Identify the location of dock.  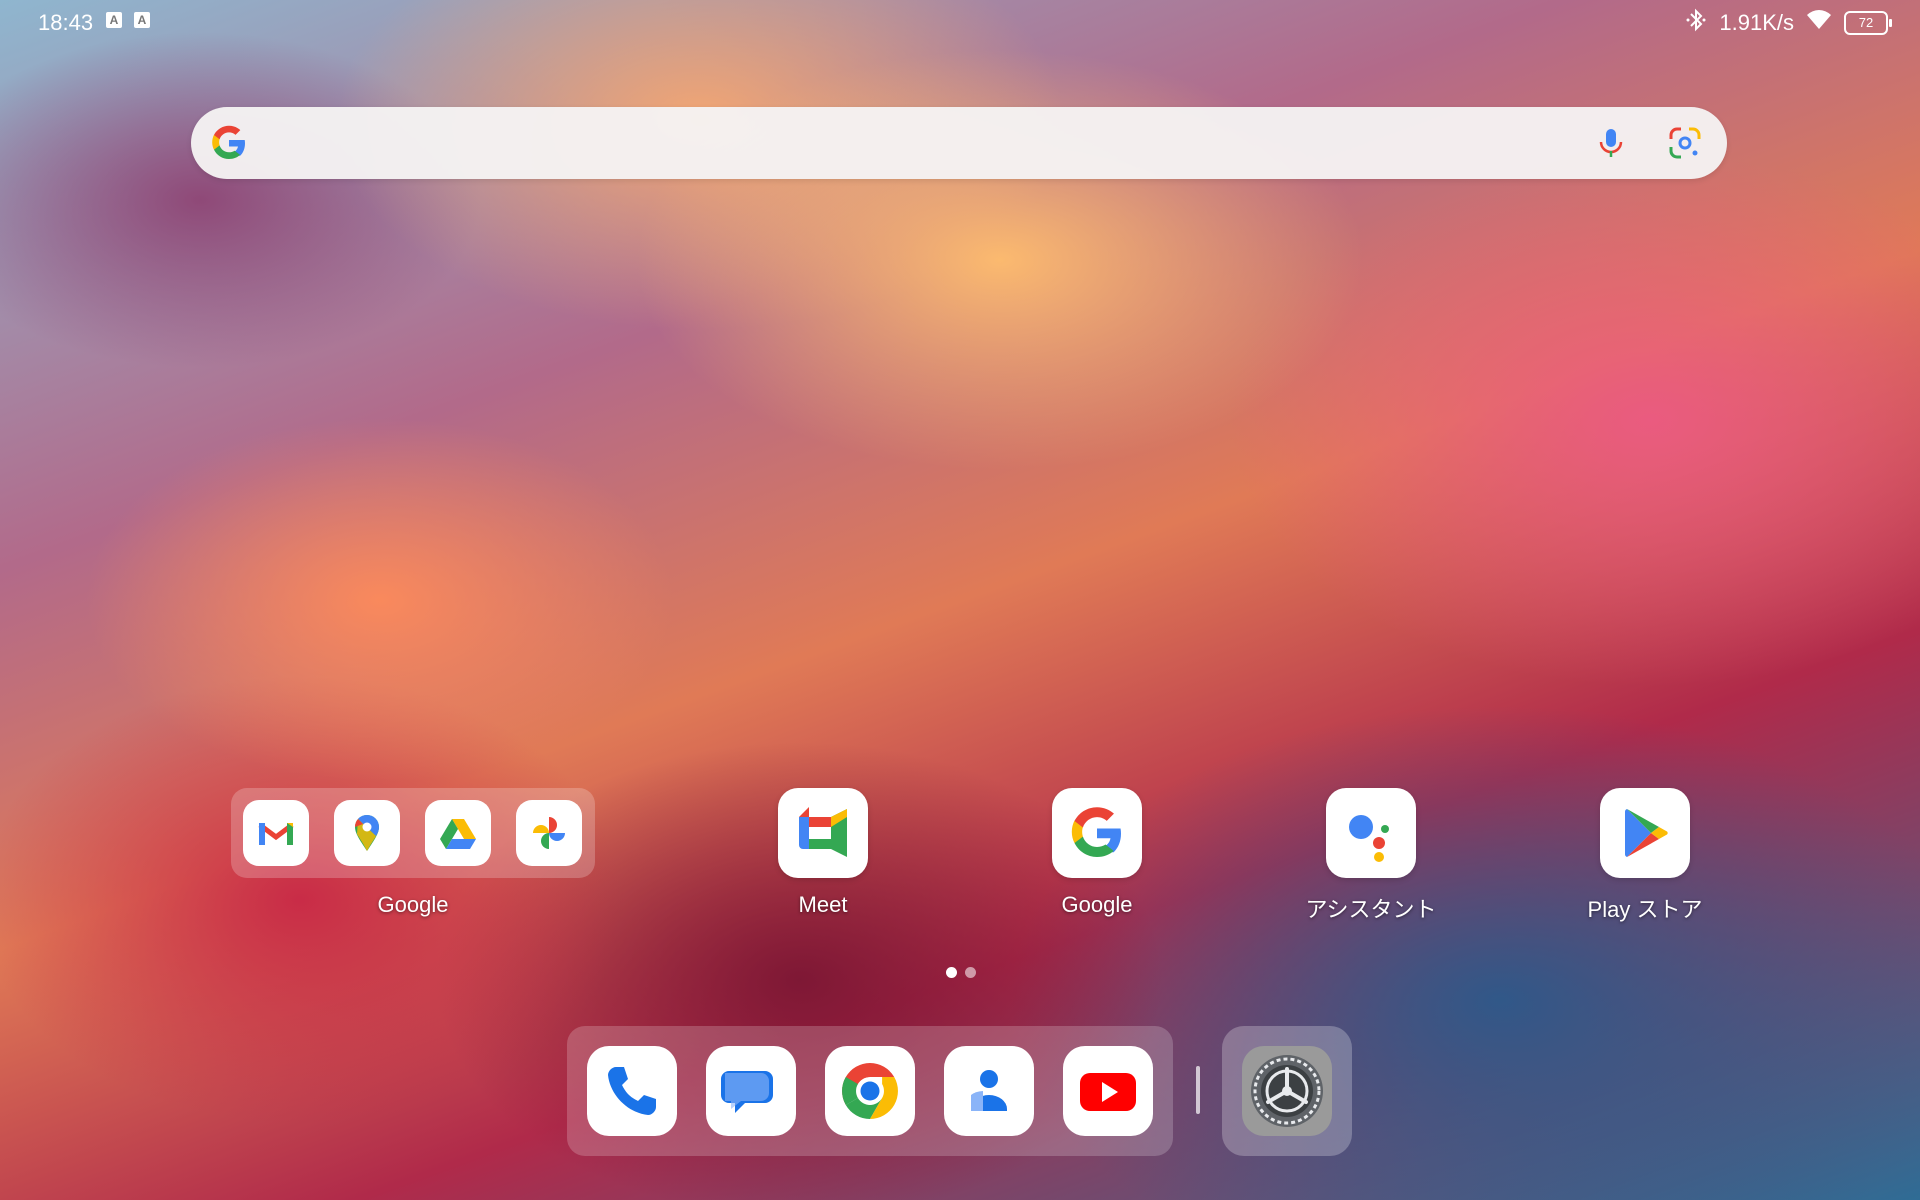
(870, 1091).